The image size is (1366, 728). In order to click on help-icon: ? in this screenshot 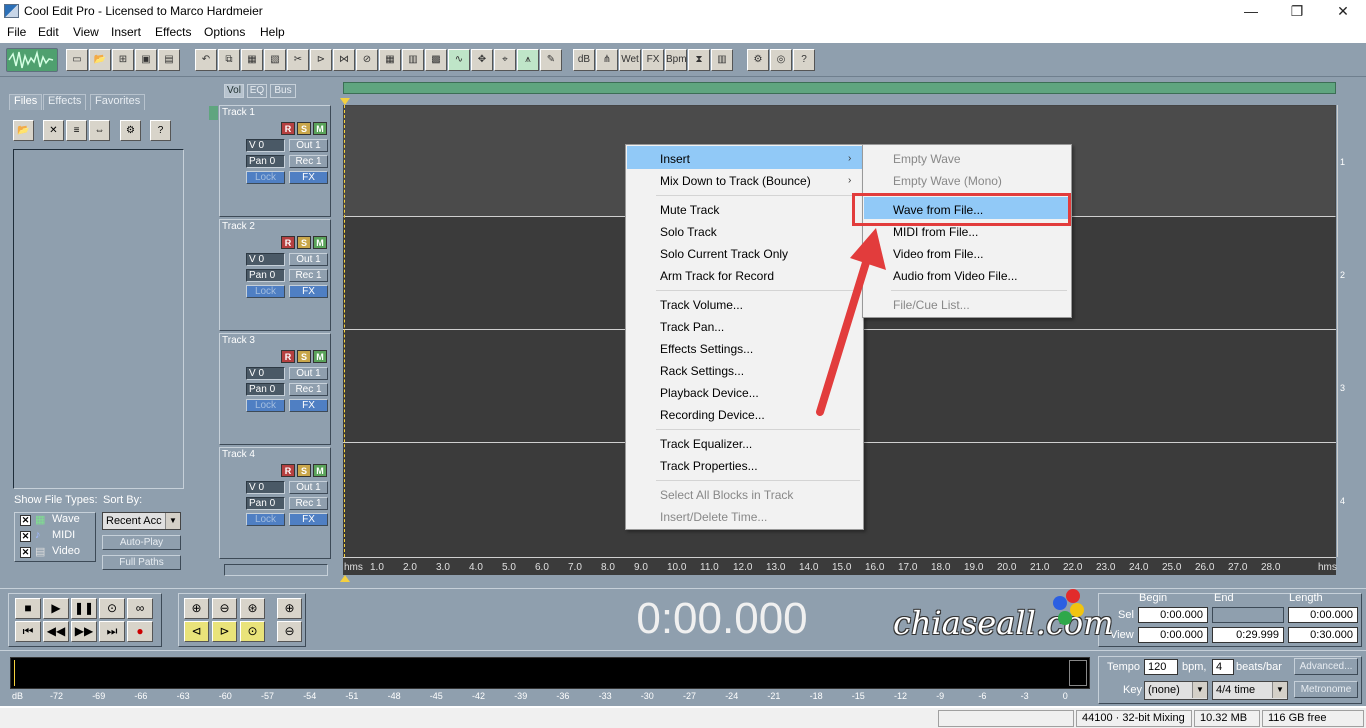, I will do `click(804, 60)`.